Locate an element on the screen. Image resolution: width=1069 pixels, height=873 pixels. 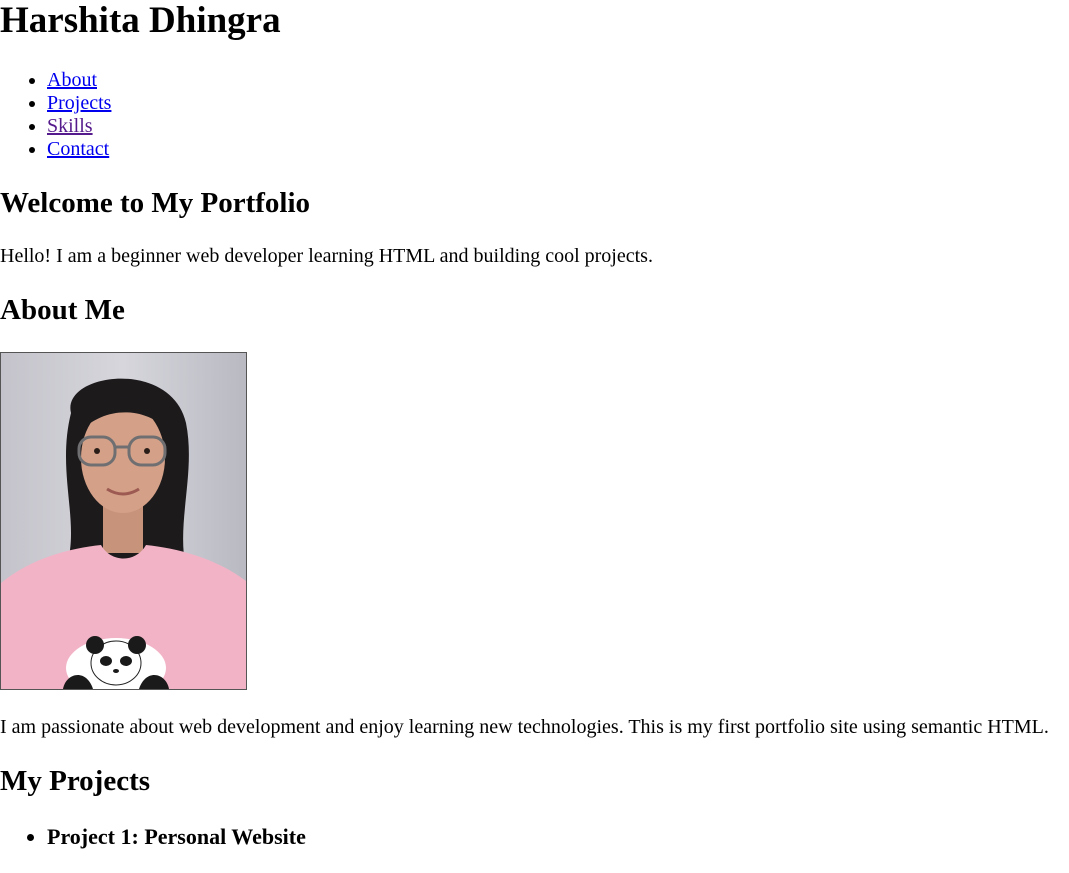
nav-list: About Projects Skills Contact is located at coordinates (55, 115).